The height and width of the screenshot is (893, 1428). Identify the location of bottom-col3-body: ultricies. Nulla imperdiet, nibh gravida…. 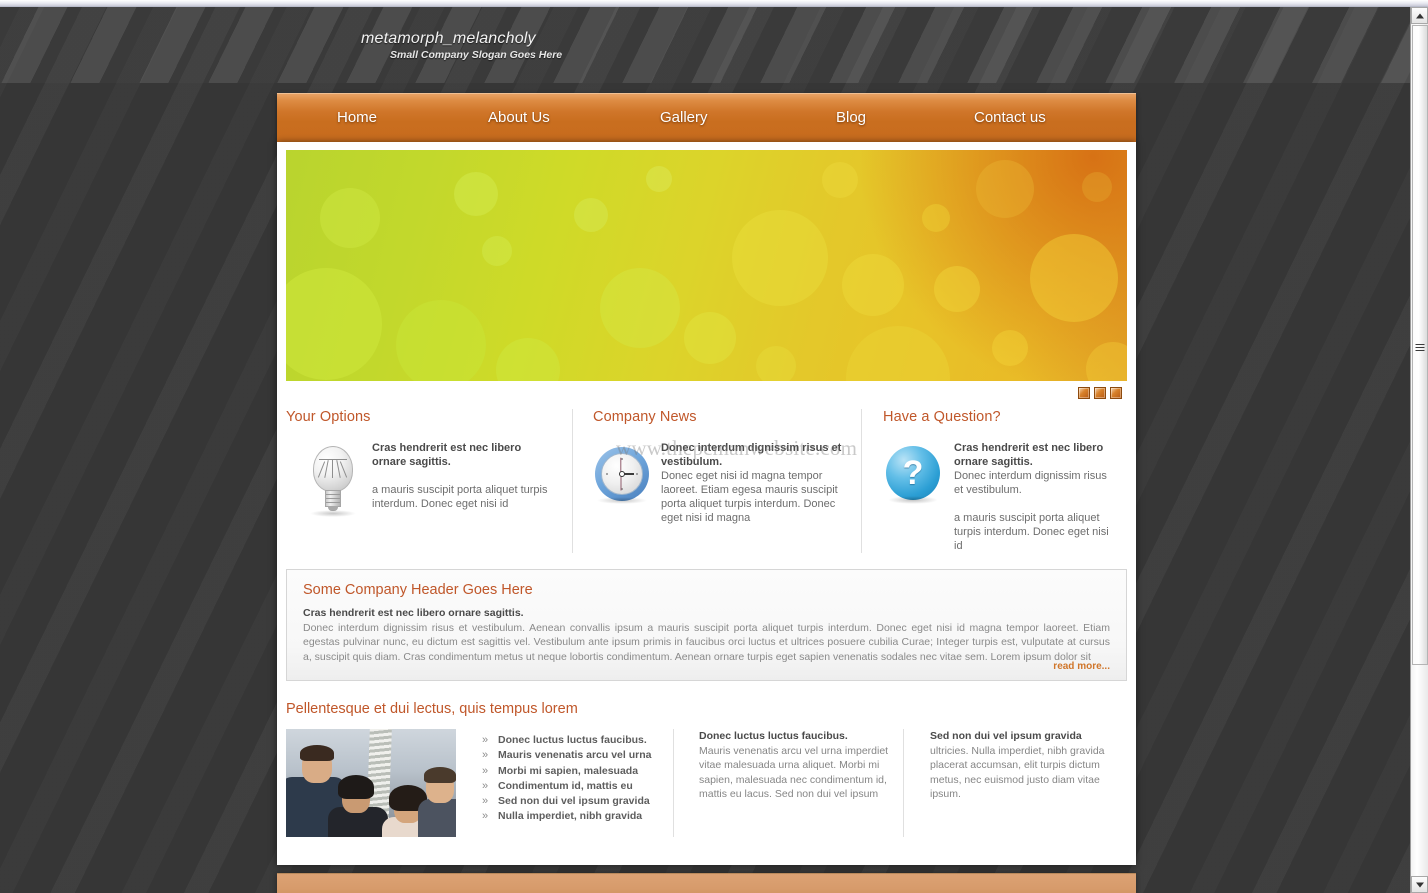
(1017, 772).